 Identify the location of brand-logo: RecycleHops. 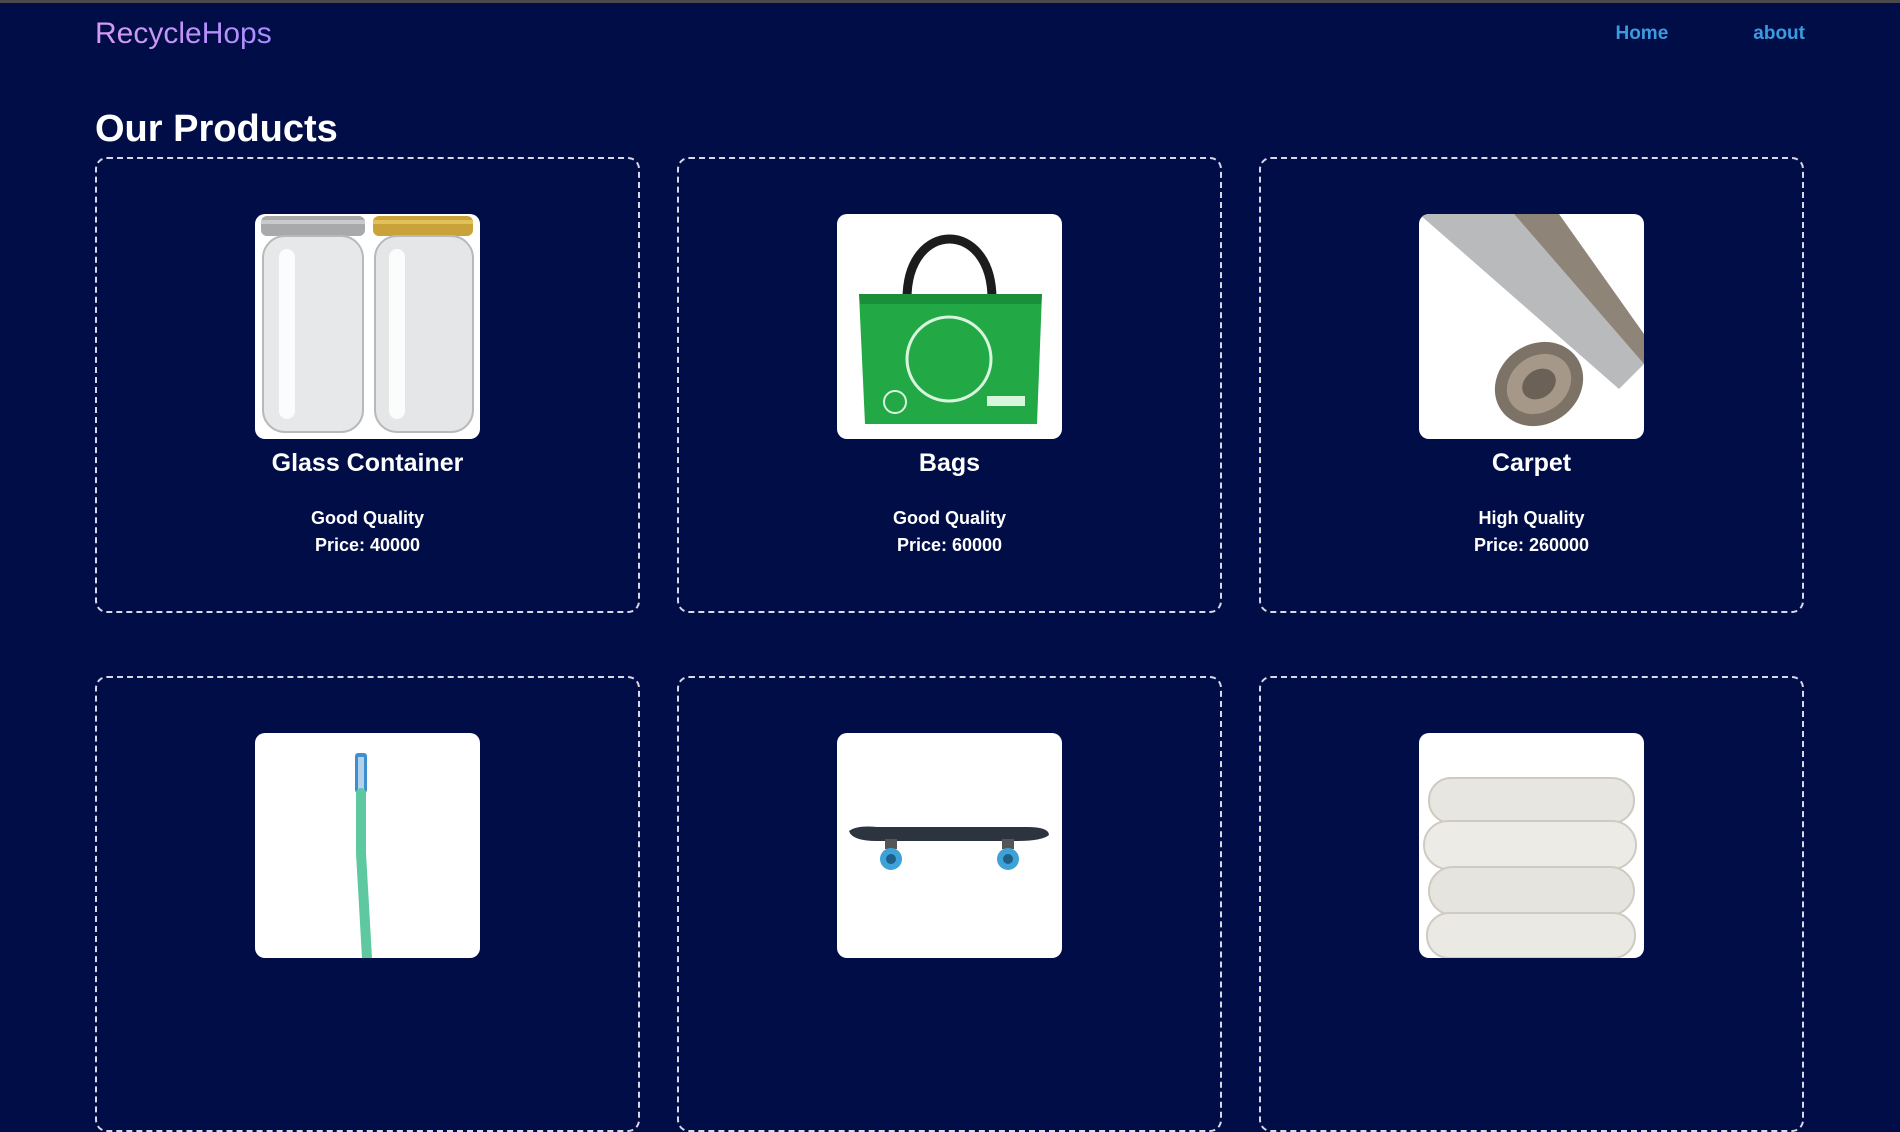
(183, 34).